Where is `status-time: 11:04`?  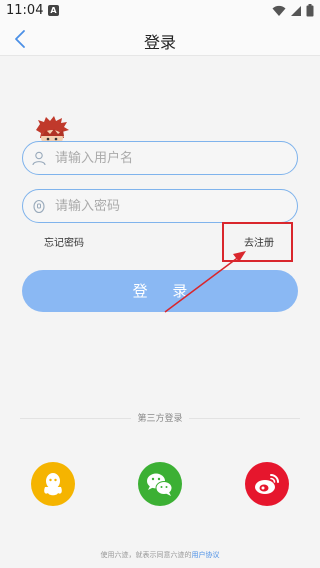
status-time: 11:04 is located at coordinates (25, 10).